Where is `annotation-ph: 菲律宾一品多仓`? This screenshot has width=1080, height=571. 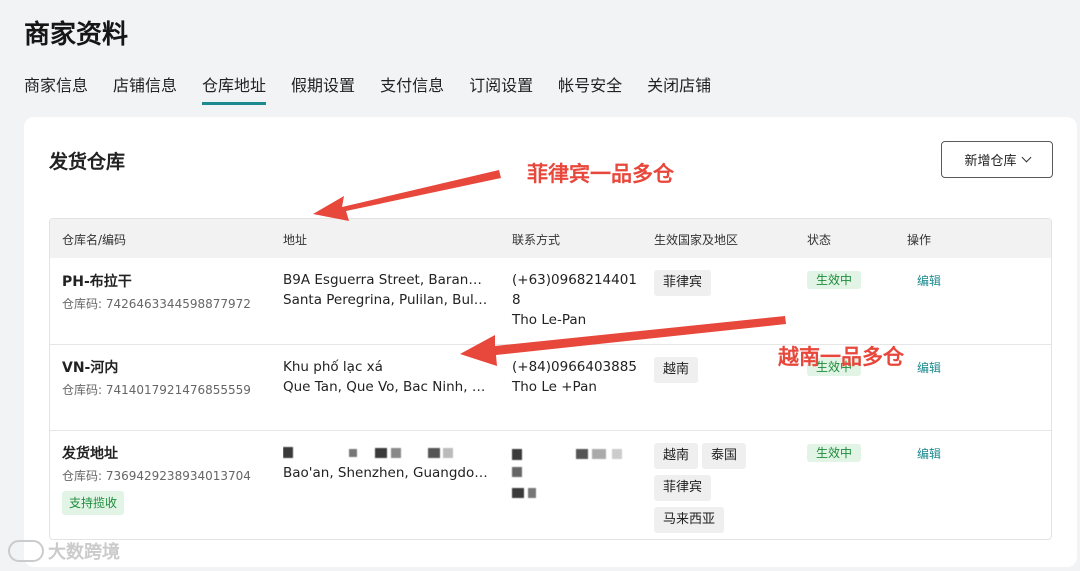
annotation-ph: 菲律宾一品多仓 is located at coordinates (600, 174).